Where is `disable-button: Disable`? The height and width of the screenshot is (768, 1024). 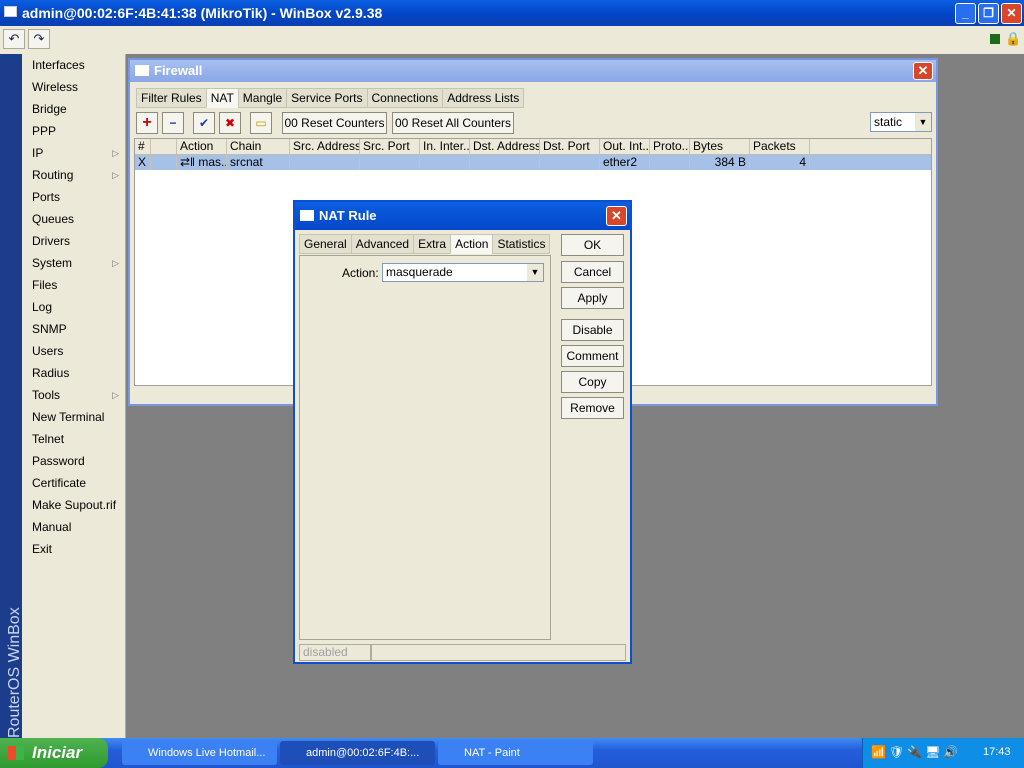
disable-button: Disable is located at coordinates (592, 330).